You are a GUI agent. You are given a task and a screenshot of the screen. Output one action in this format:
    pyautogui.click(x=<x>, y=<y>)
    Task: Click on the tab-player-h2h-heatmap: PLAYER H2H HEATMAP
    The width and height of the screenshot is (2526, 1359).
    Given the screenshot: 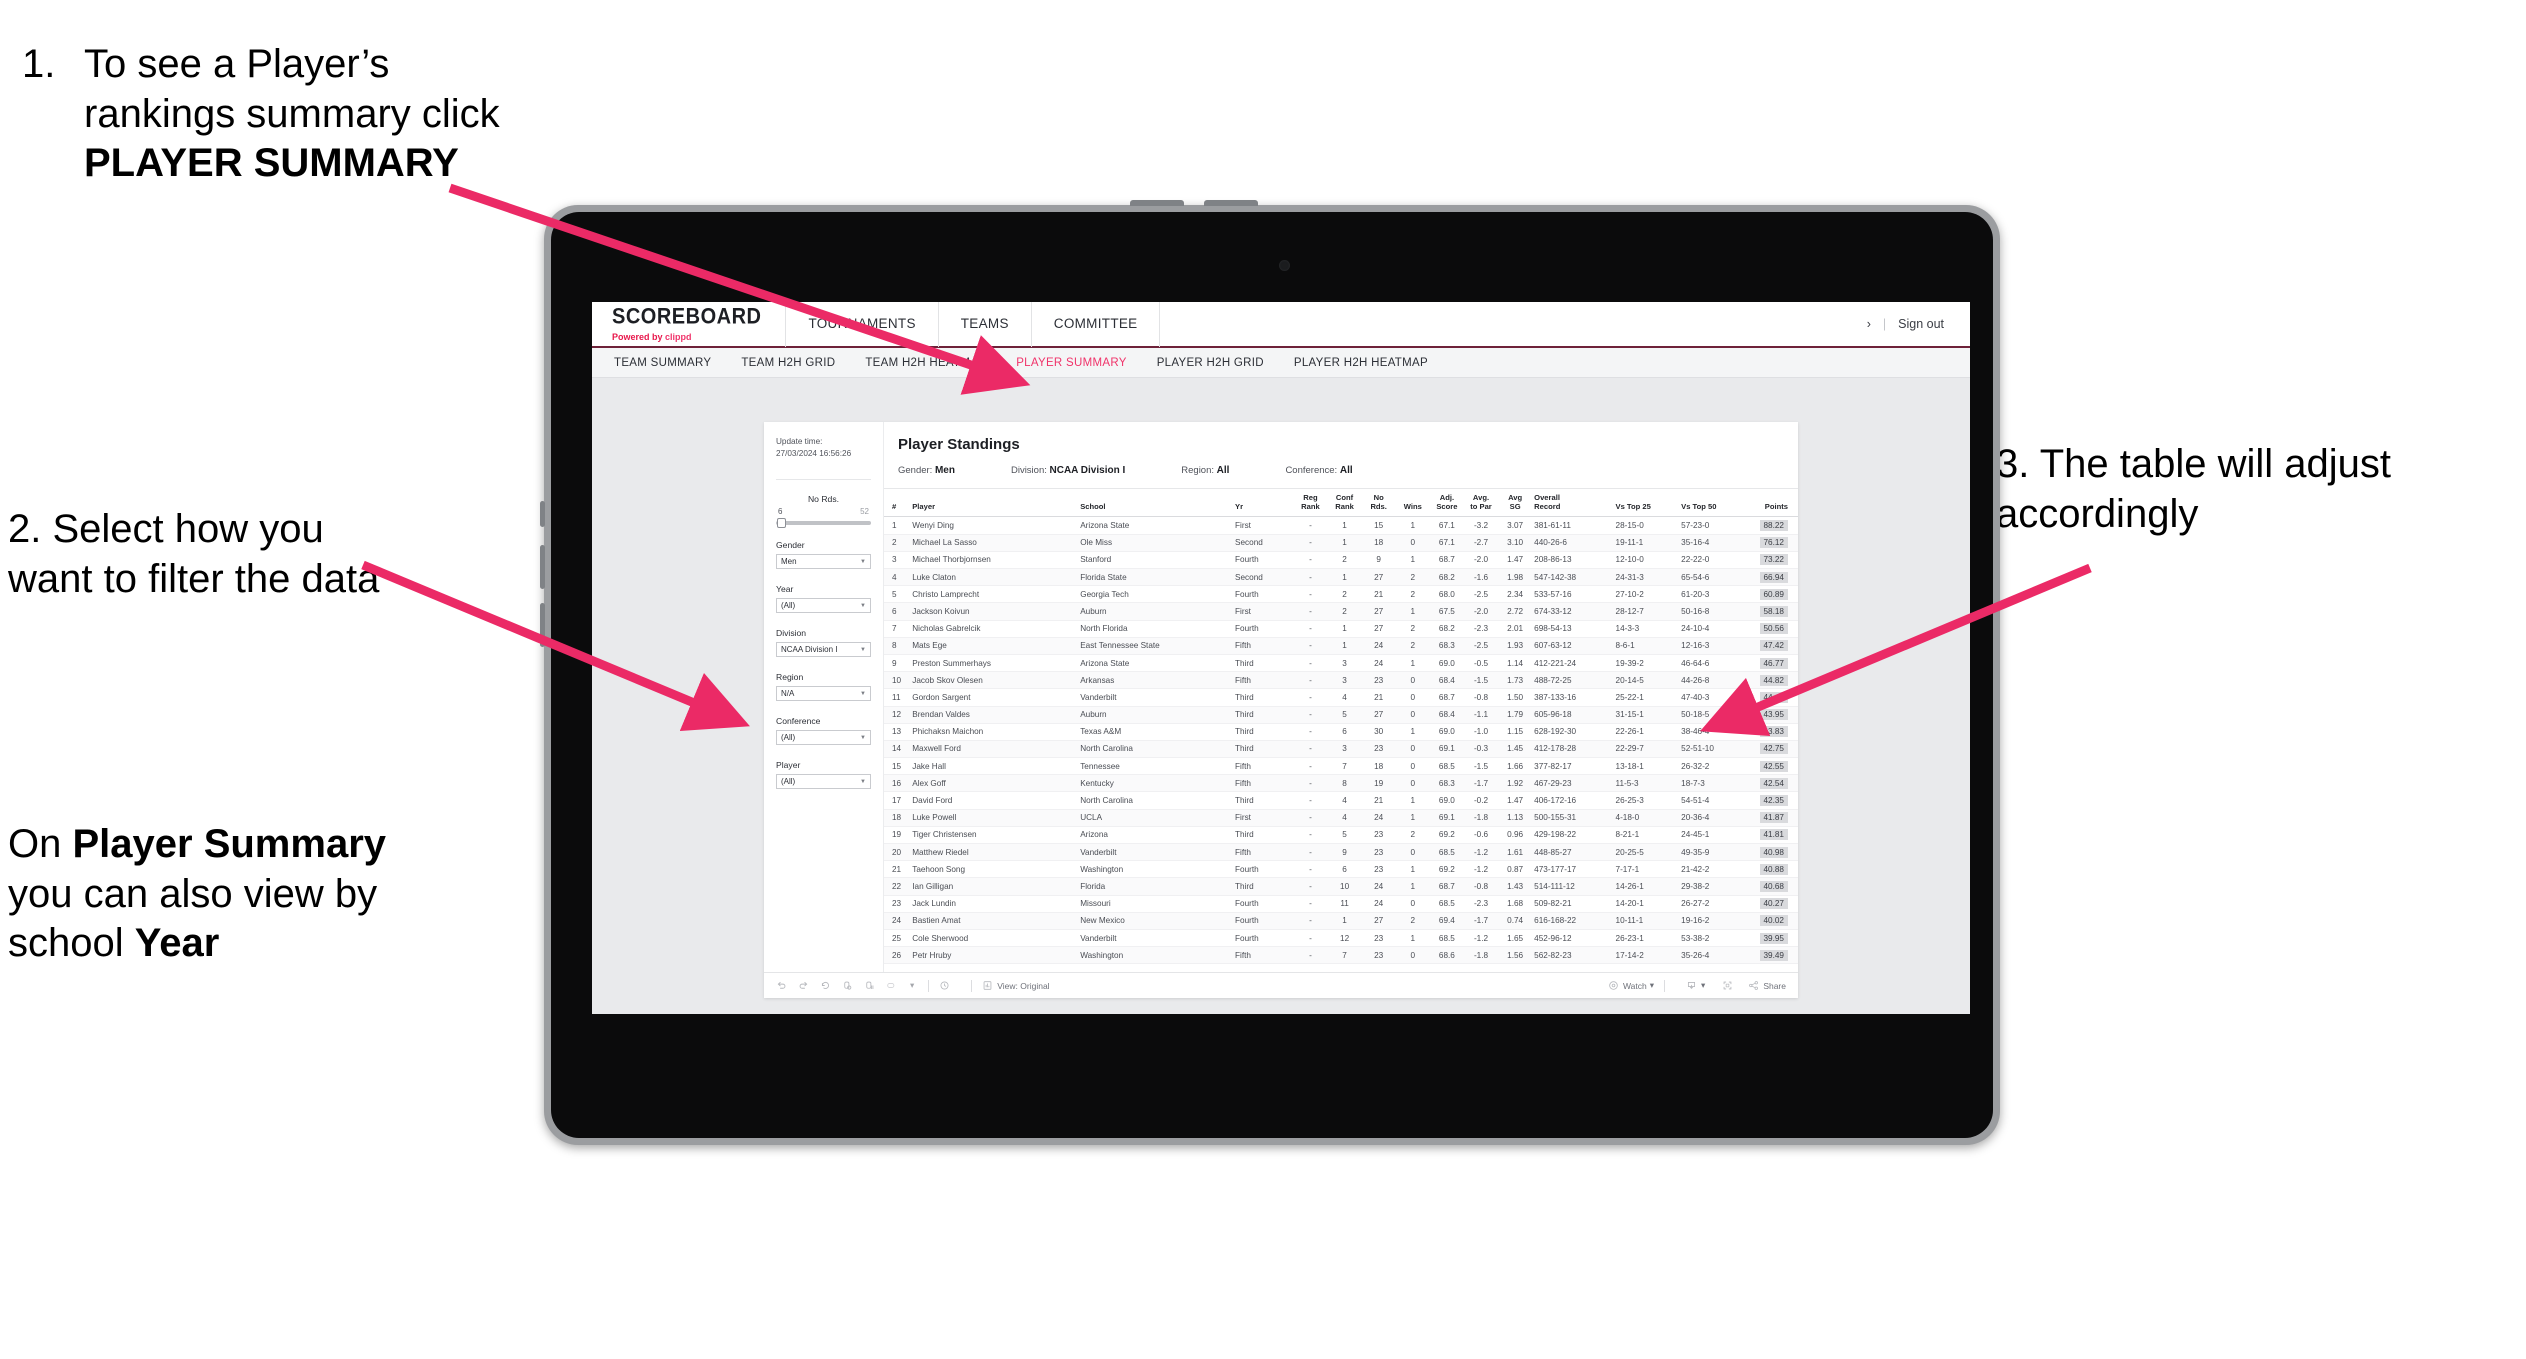 What is the action you would take?
    pyautogui.click(x=1361, y=363)
    